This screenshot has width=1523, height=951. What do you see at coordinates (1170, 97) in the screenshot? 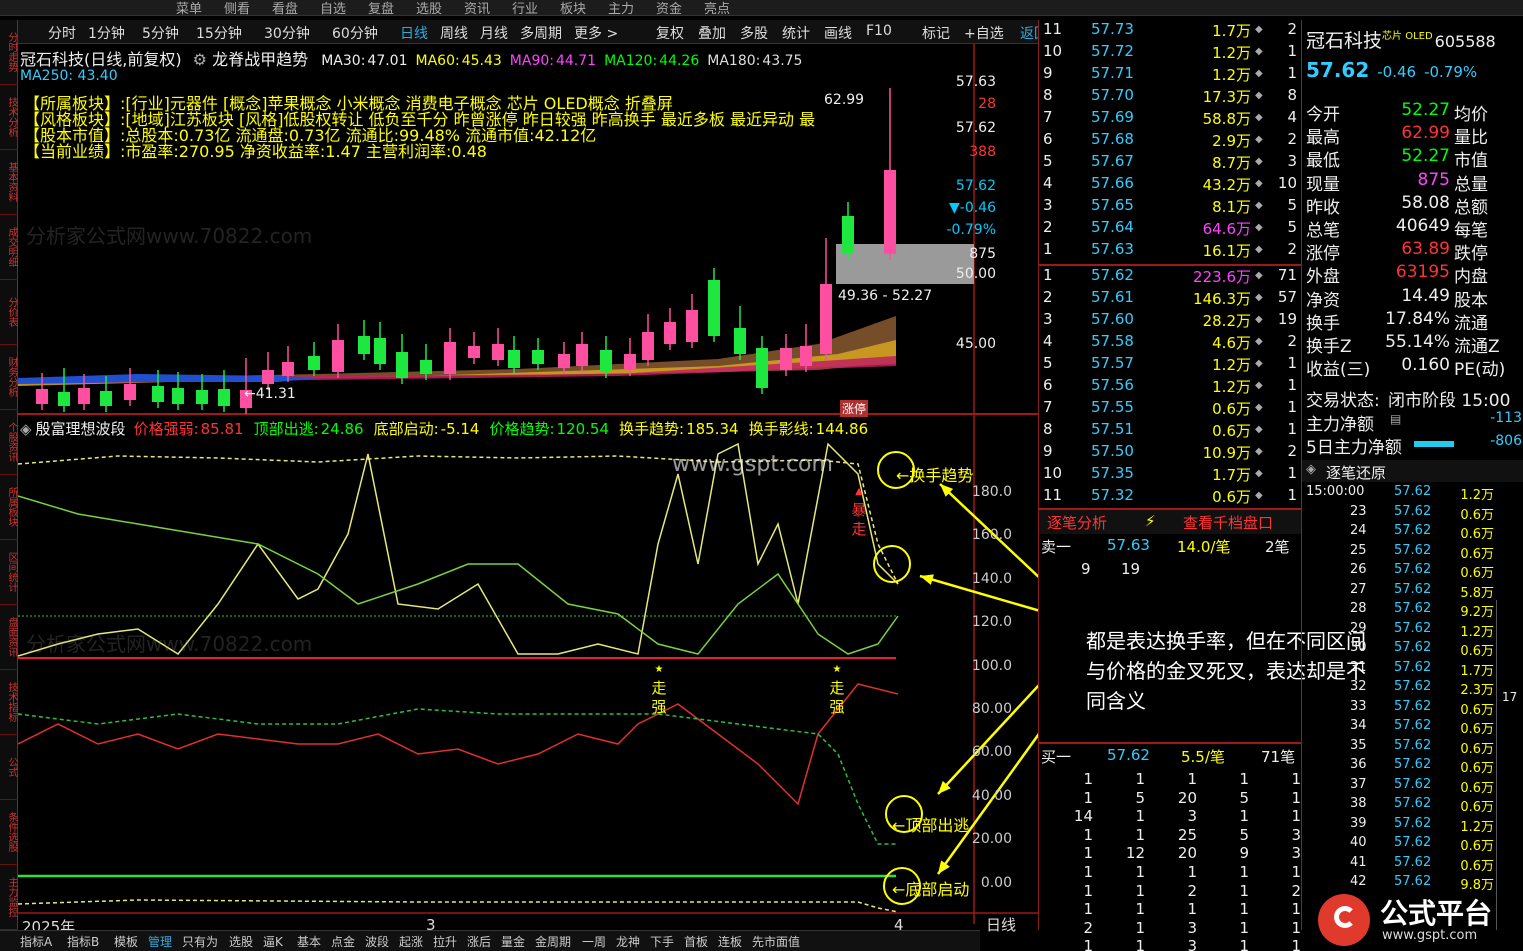
I see `order-row: 8 57.70 17.3万 ◆ 8` at bounding box center [1170, 97].